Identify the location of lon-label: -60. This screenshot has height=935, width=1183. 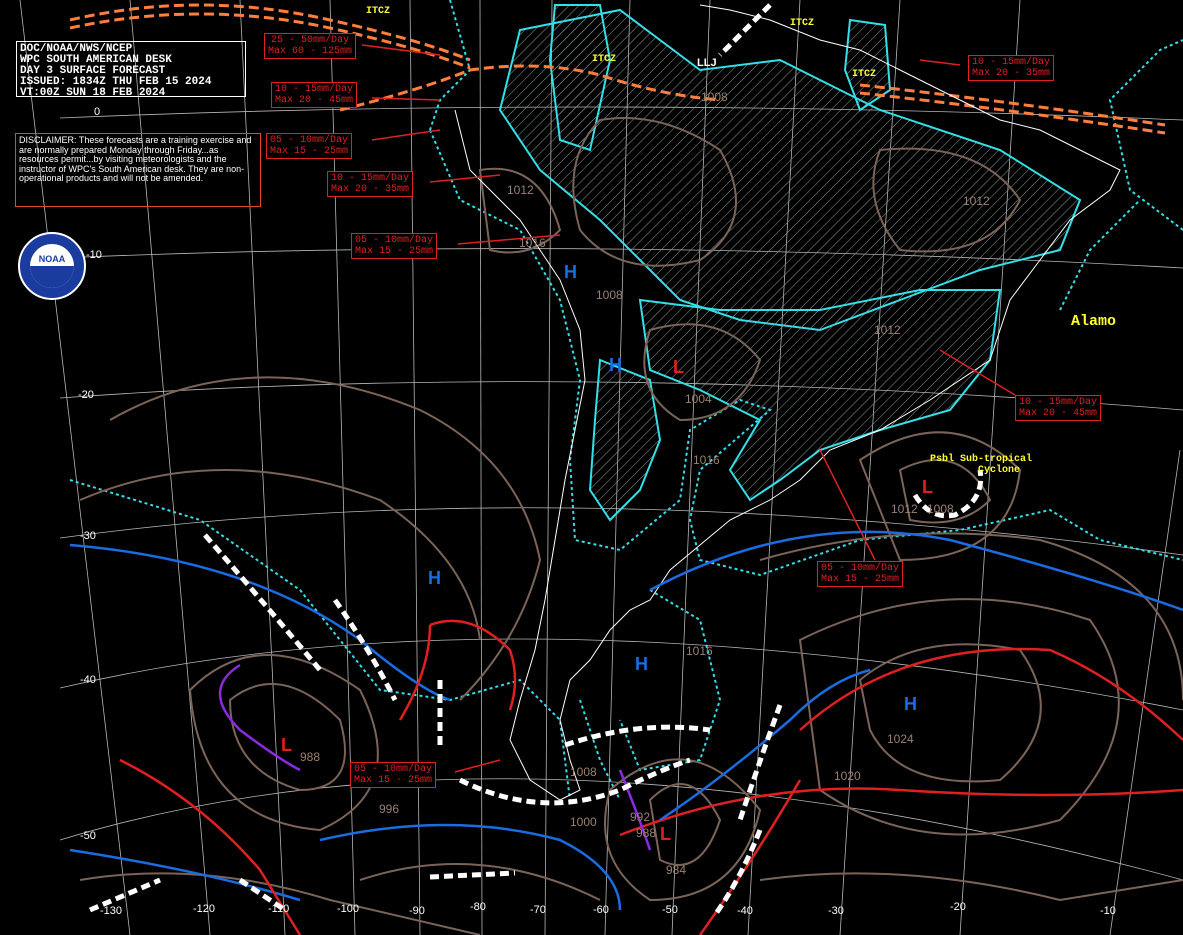
(601, 910).